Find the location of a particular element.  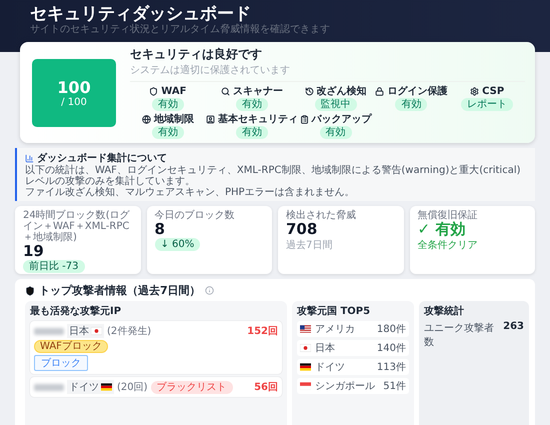

id-card-icon is located at coordinates (210, 119).